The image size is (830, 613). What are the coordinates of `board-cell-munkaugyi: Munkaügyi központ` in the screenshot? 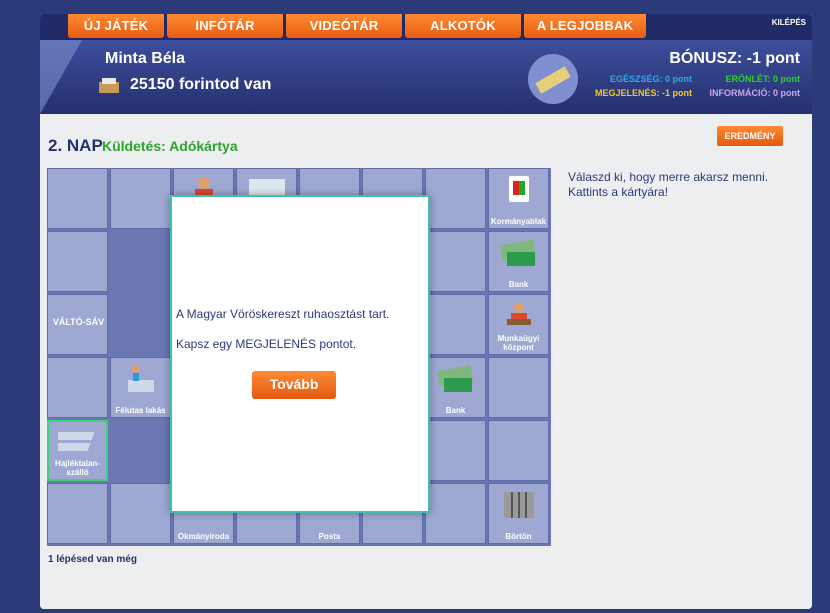 It's located at (518, 324).